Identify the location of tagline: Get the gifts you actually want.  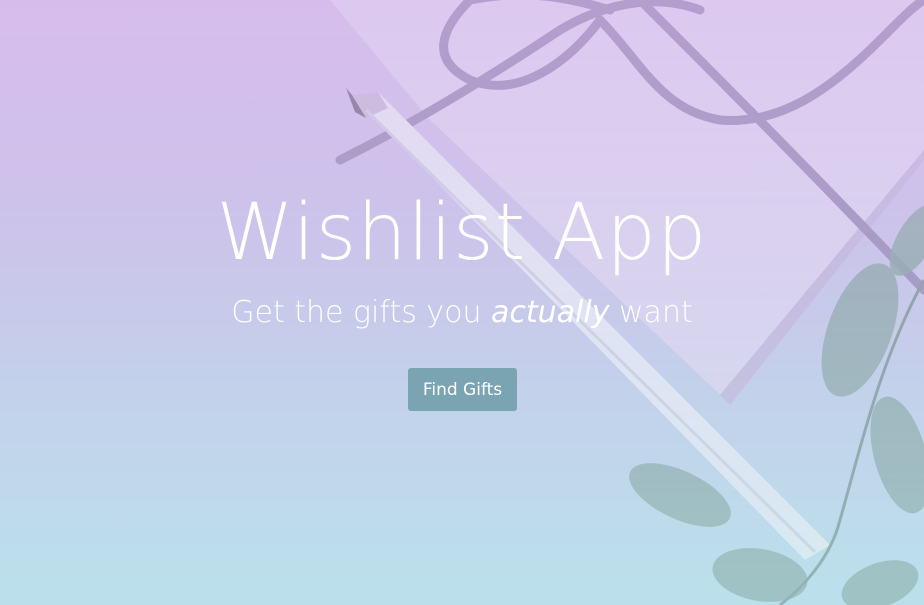
(462, 313).